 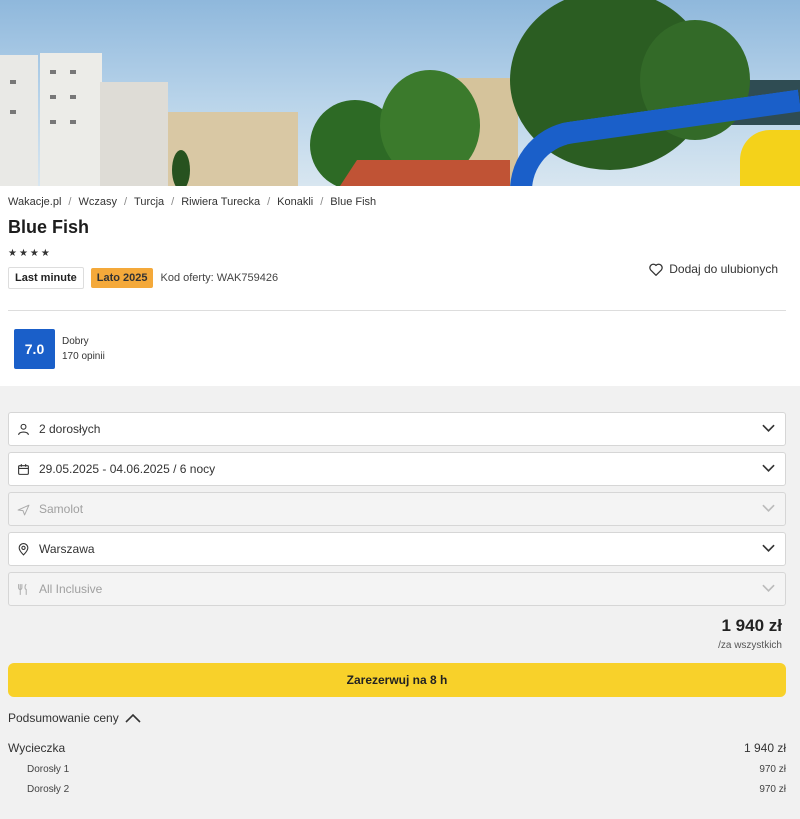 I want to click on guests-value: 2 dorosłych, so click(x=70, y=429).